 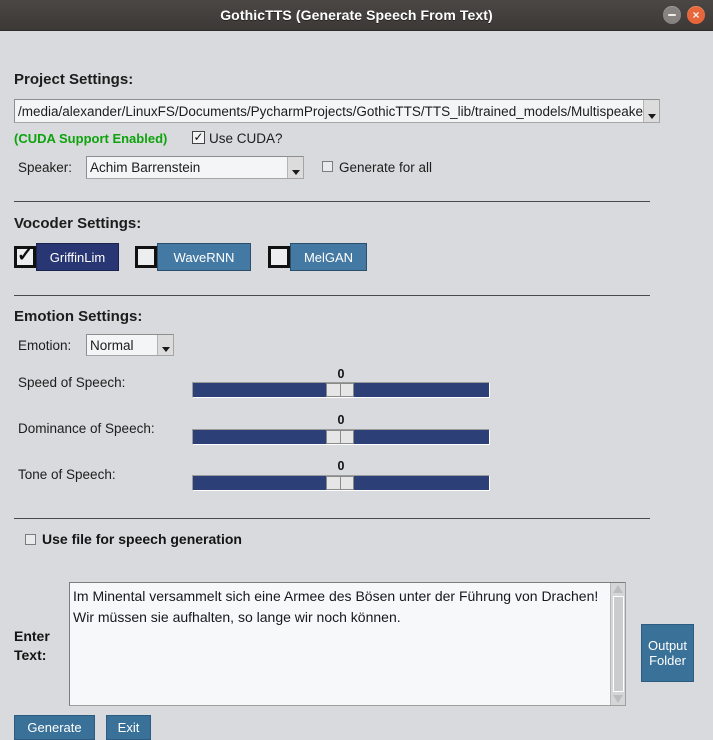 I want to click on exit-label: Exit, so click(x=128, y=727).